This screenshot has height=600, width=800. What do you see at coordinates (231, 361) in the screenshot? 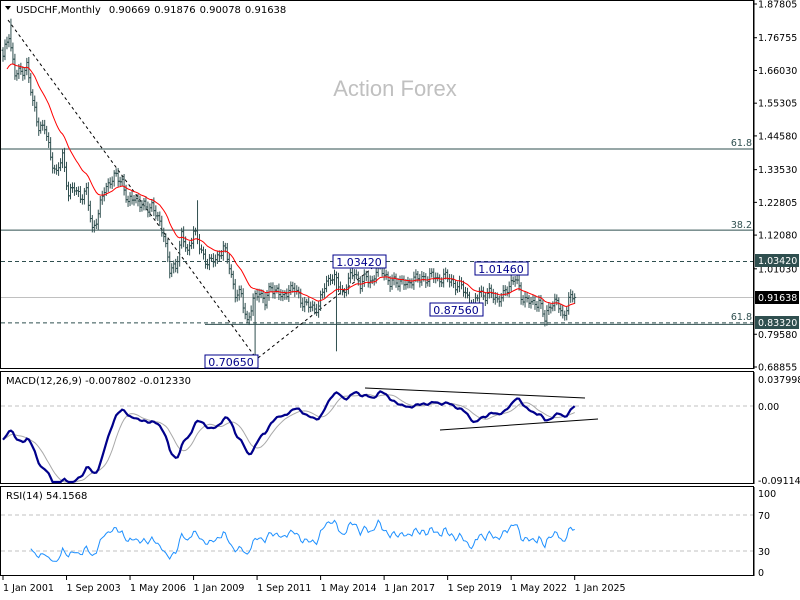
I see `annotation-low-2011: 0.70650` at bounding box center [231, 361].